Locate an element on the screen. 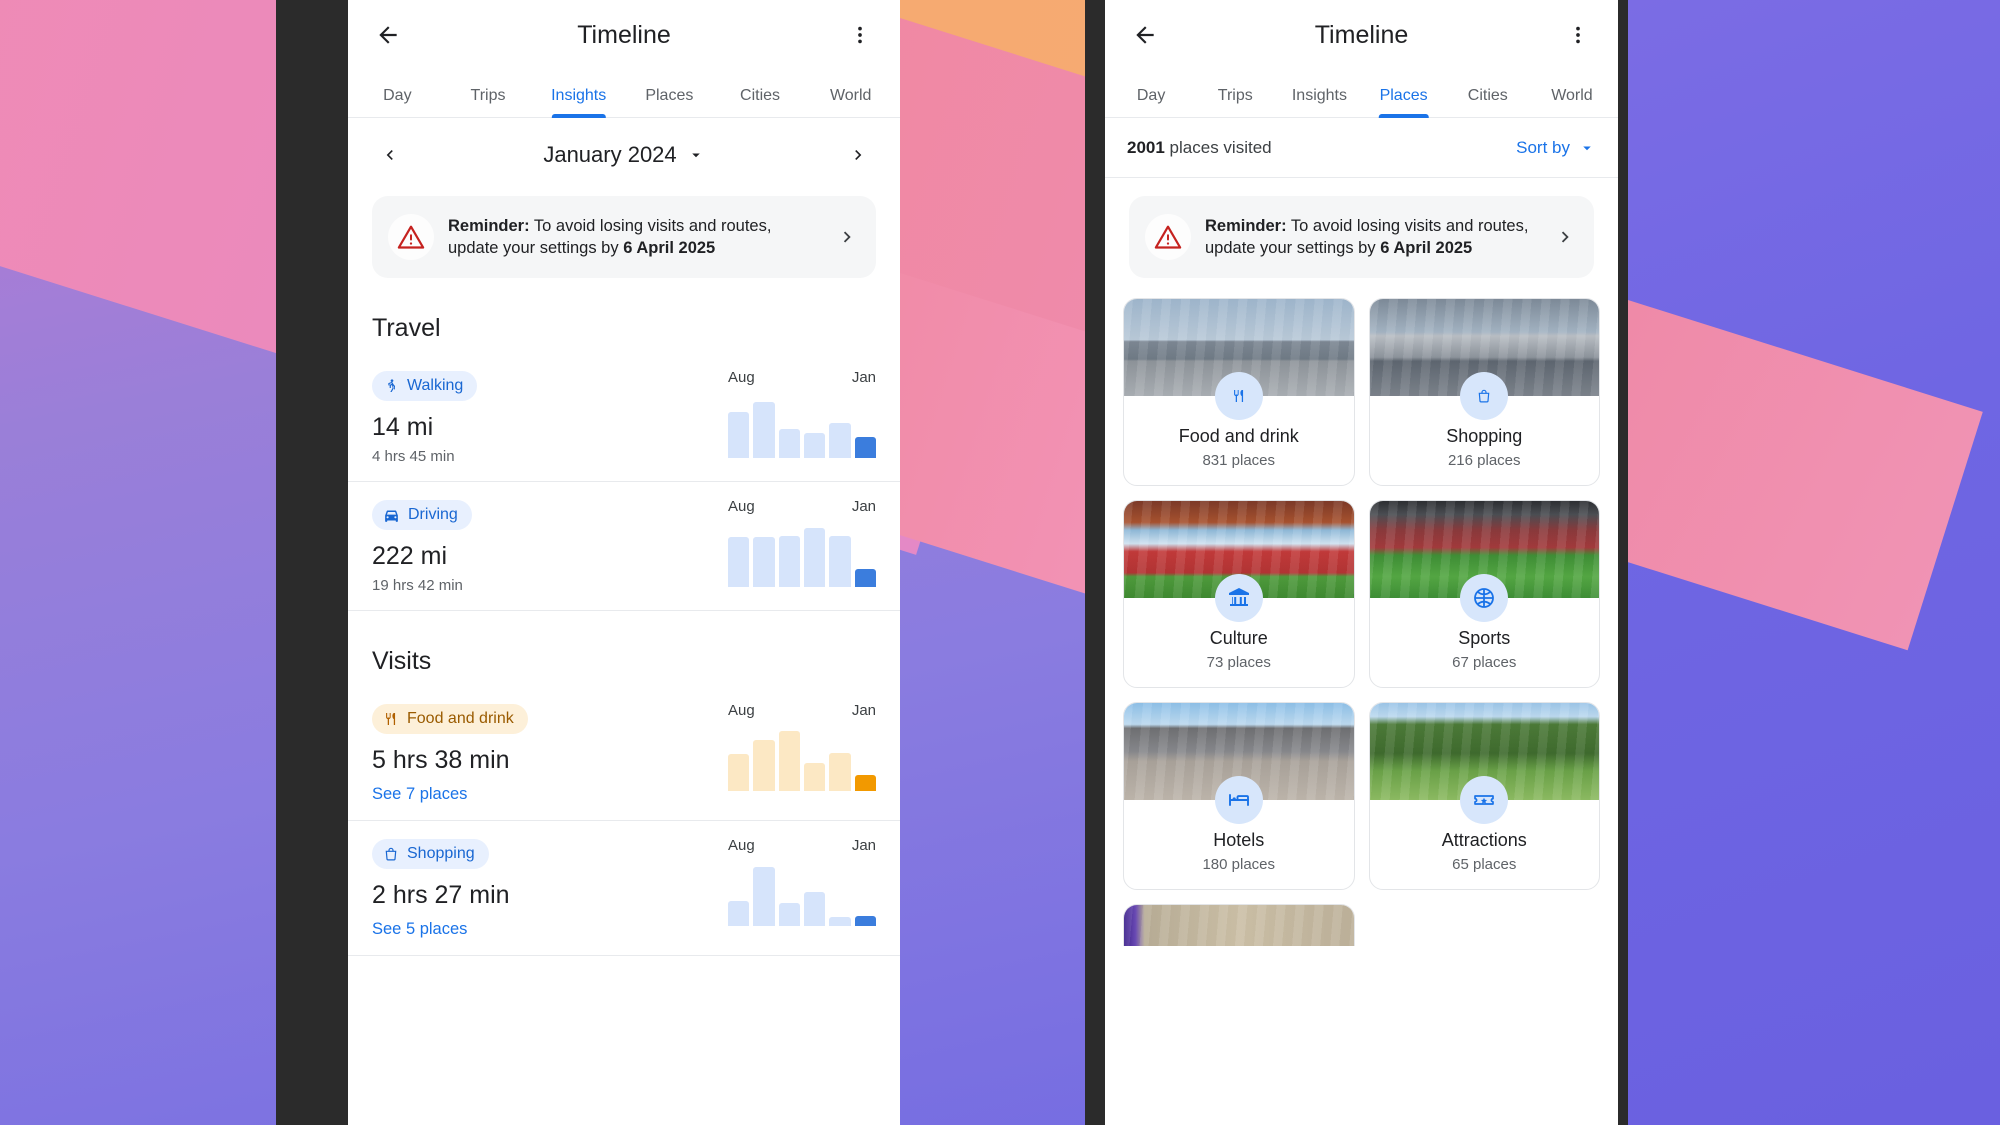 The height and width of the screenshot is (1125, 2000). place-category-card: Culture 73 places is located at coordinates (1239, 594).